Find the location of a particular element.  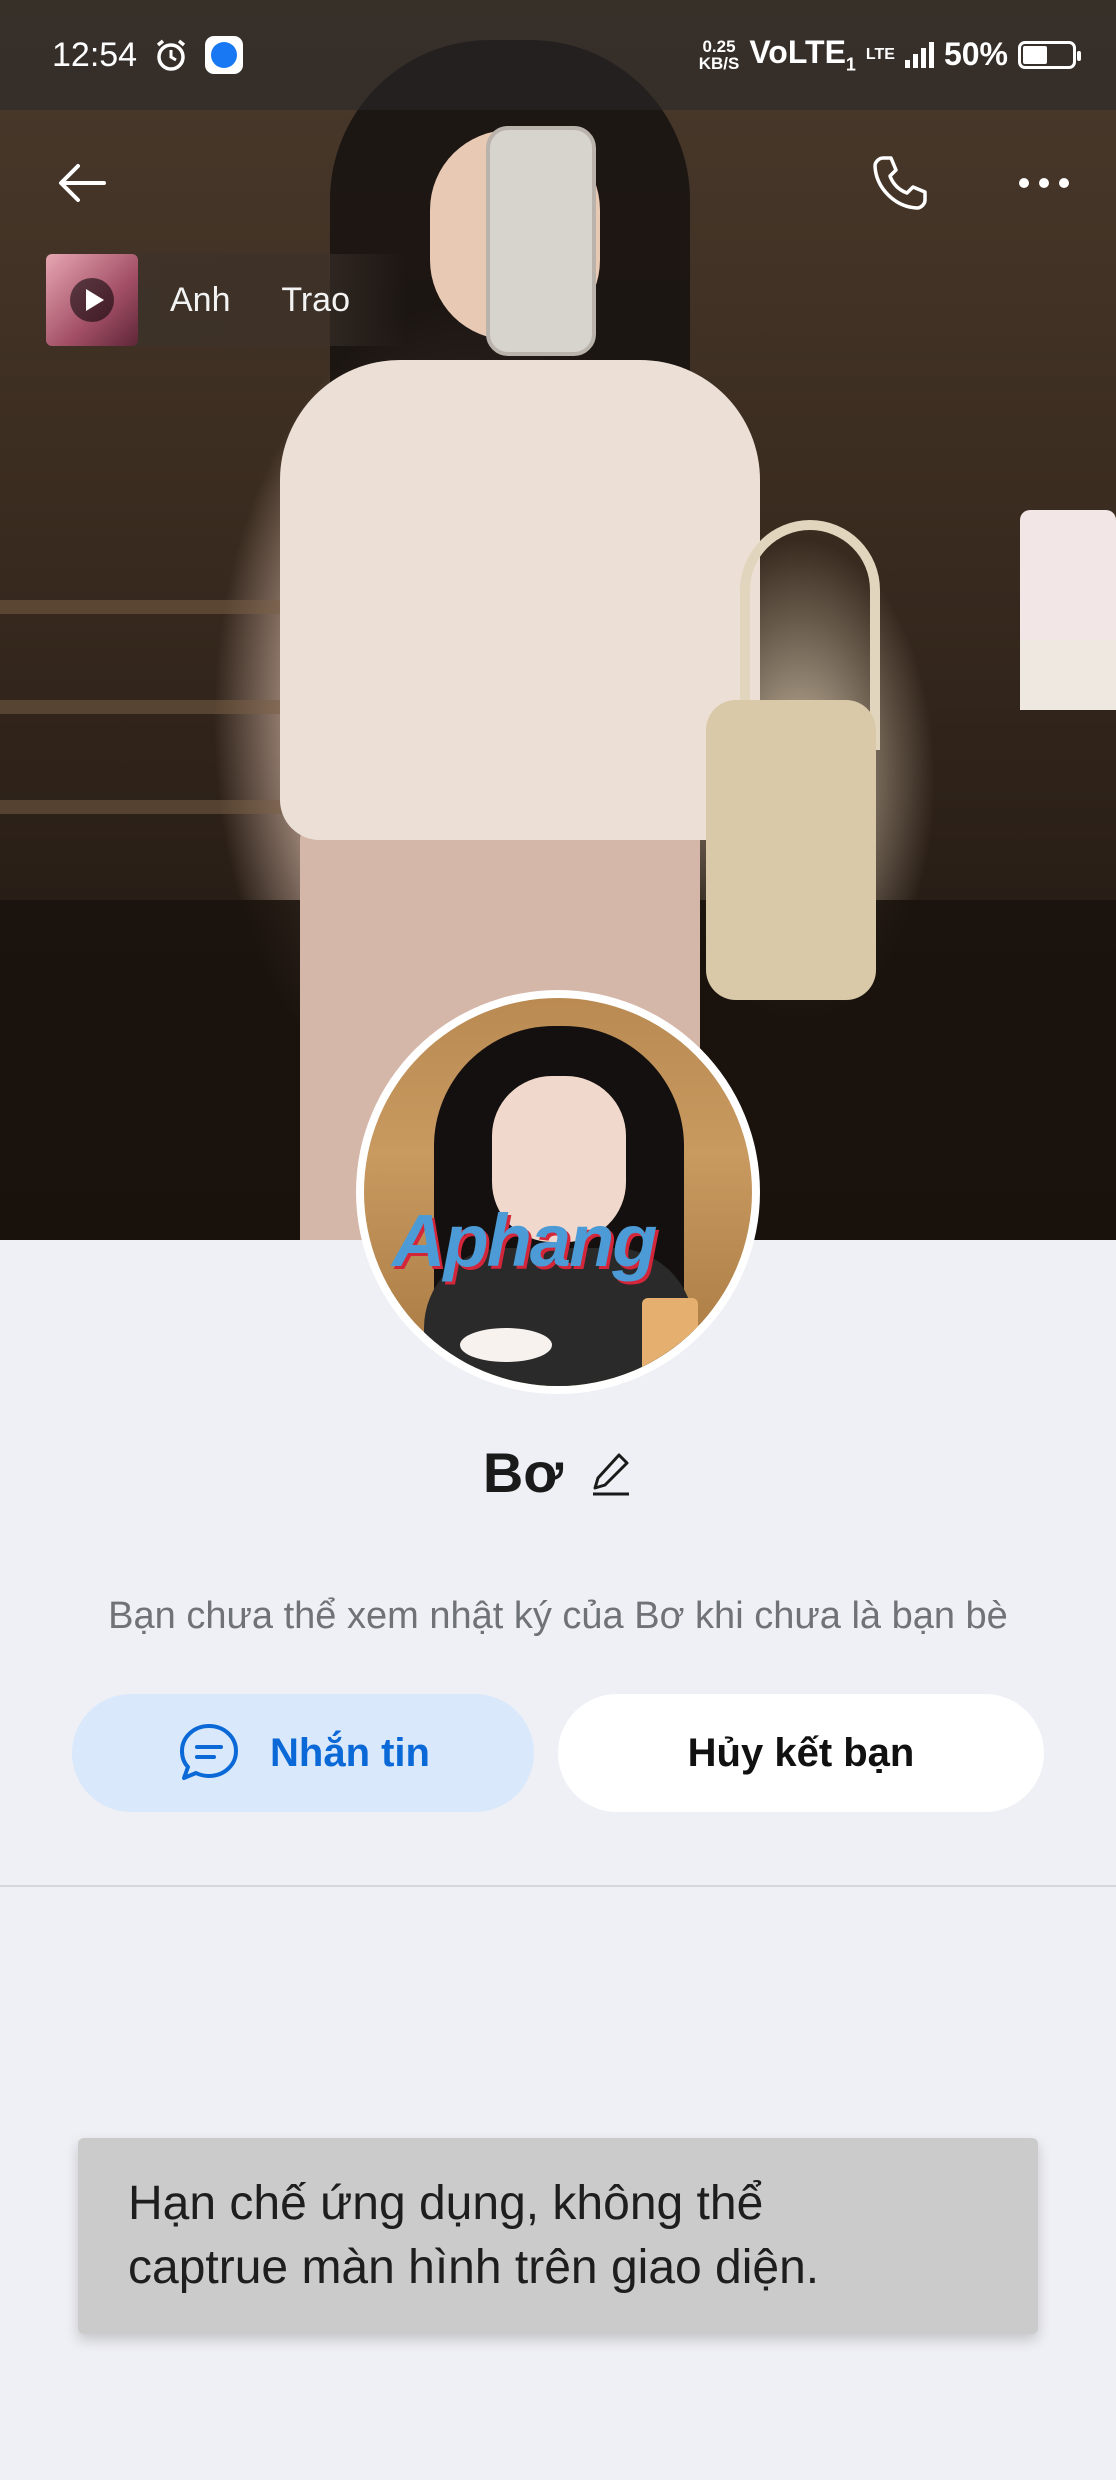

more-button is located at coordinates (1044, 183).